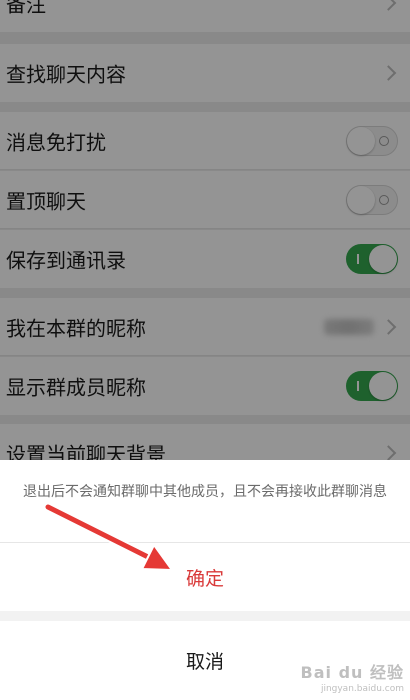  I want to click on watermark-sub: jingyan.baidu.com, so click(362, 689).